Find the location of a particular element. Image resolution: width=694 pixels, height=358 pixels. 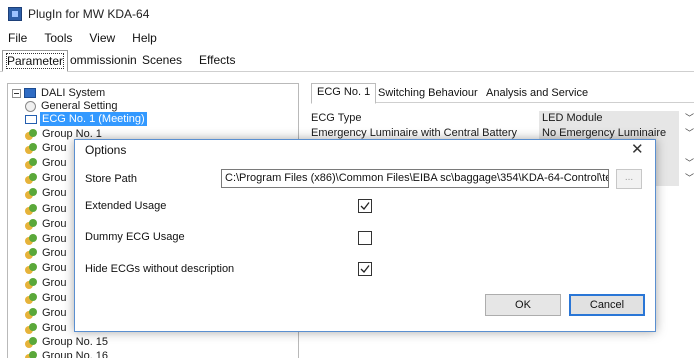

tree-root: DALI System is located at coordinates (59, 93).